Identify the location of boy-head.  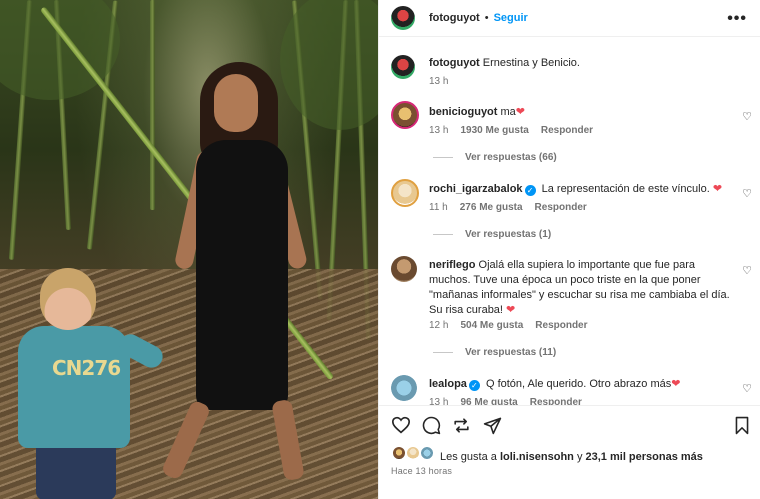
(68, 299).